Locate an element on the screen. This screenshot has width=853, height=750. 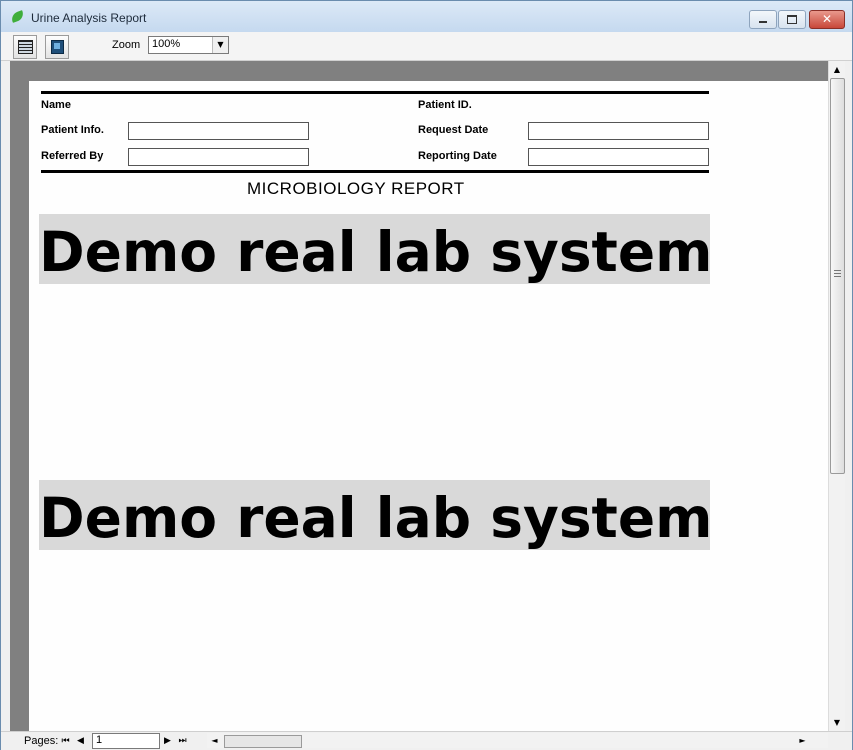
scroll-down-icon: ▼ is located at coordinates (837, 722).